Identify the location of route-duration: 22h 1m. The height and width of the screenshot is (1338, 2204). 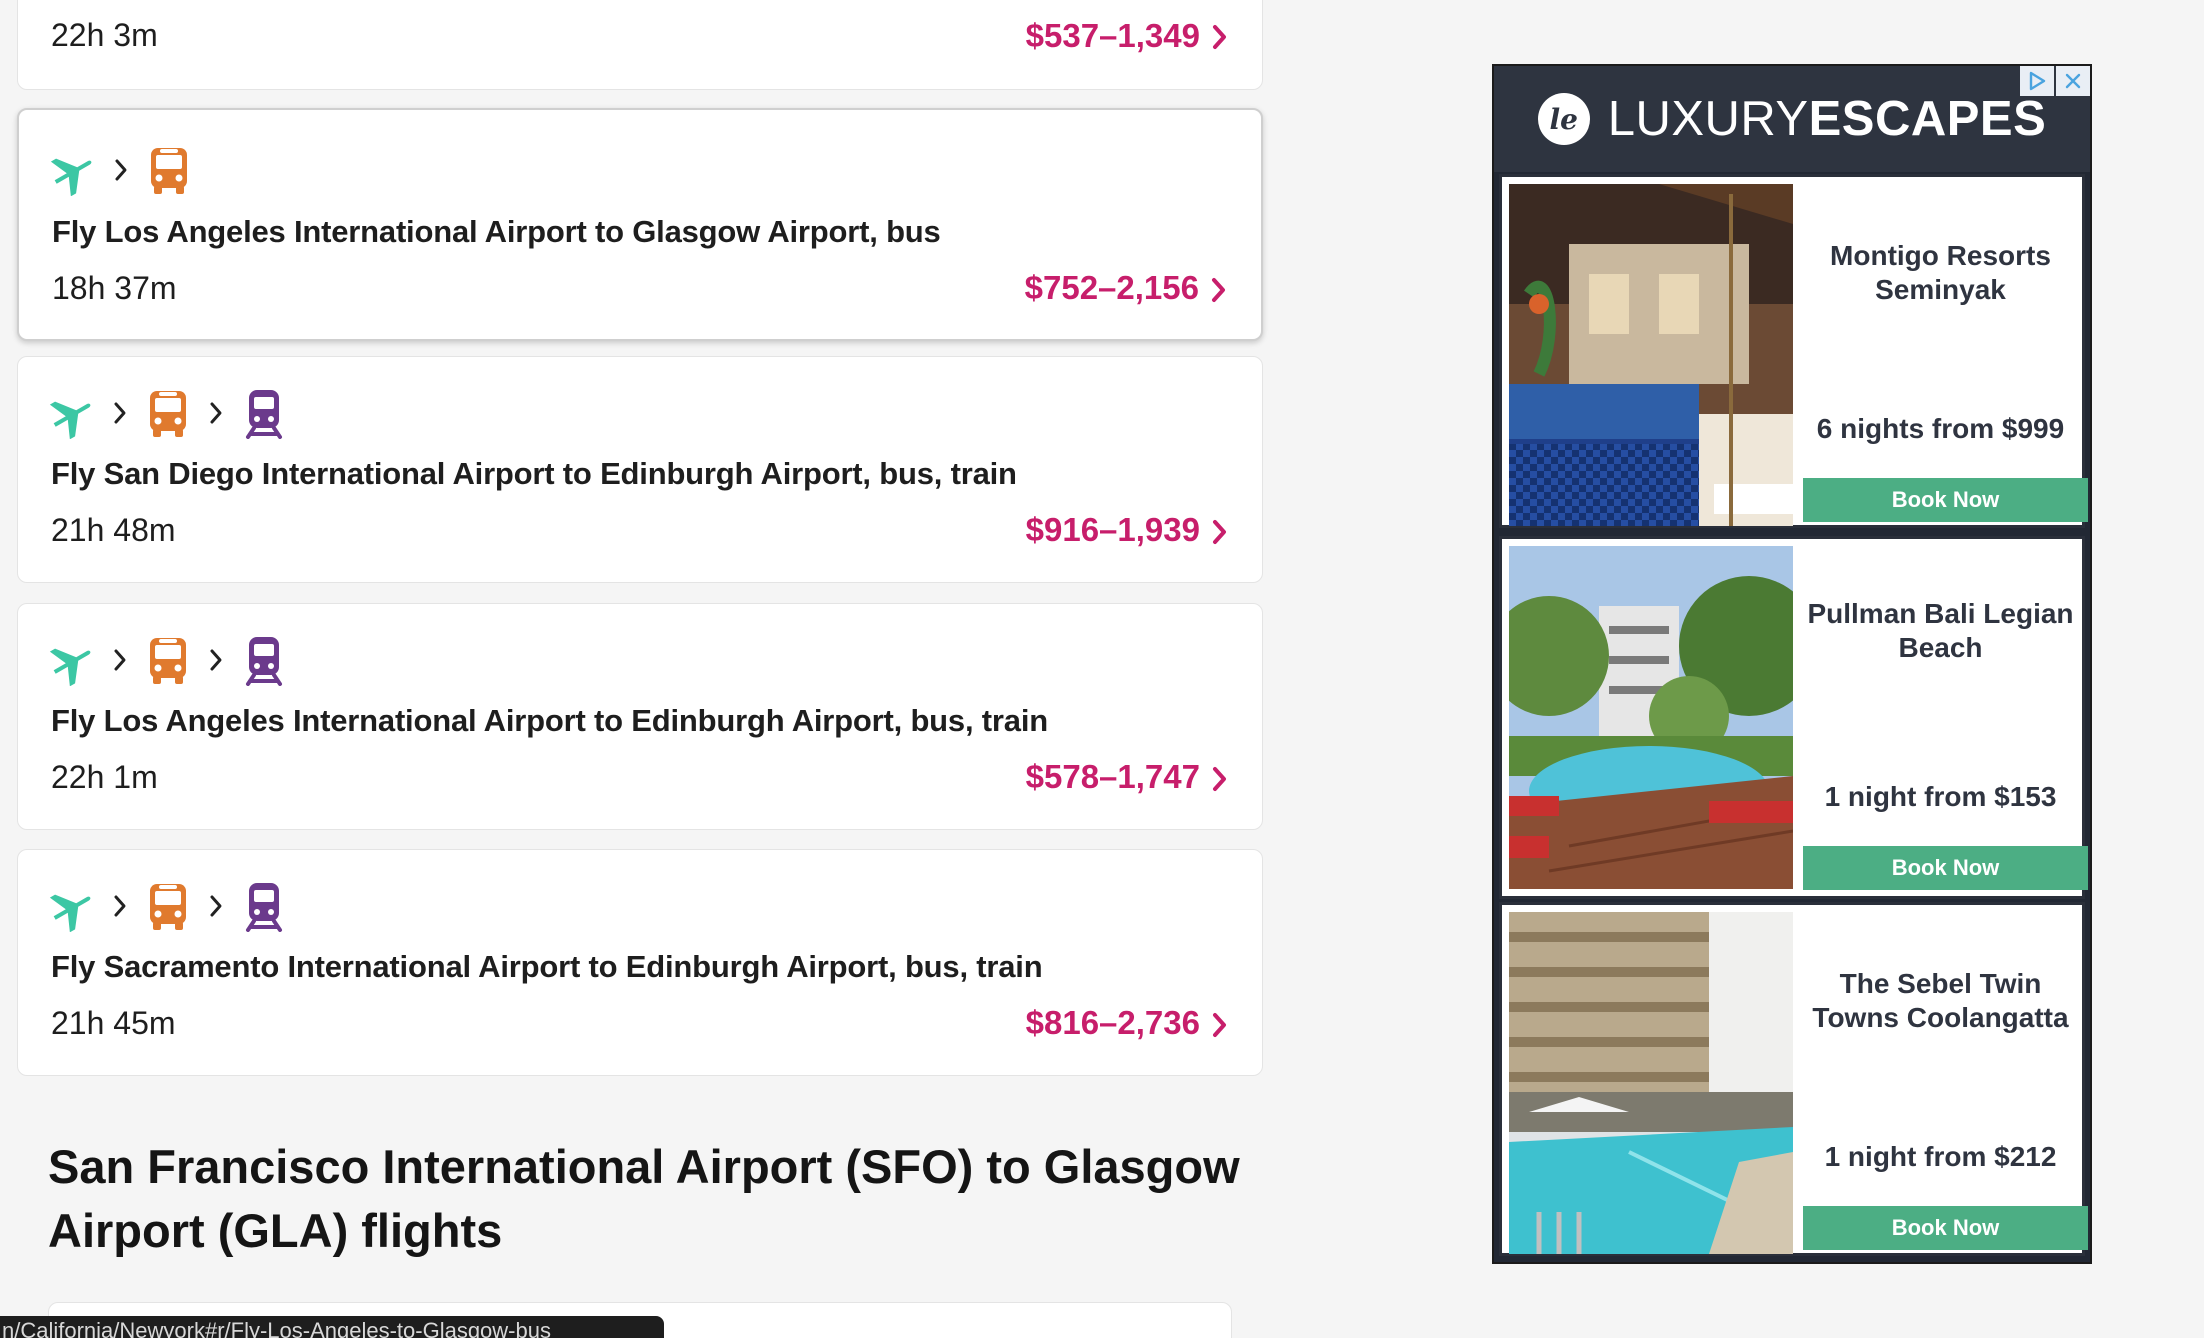
(104, 777).